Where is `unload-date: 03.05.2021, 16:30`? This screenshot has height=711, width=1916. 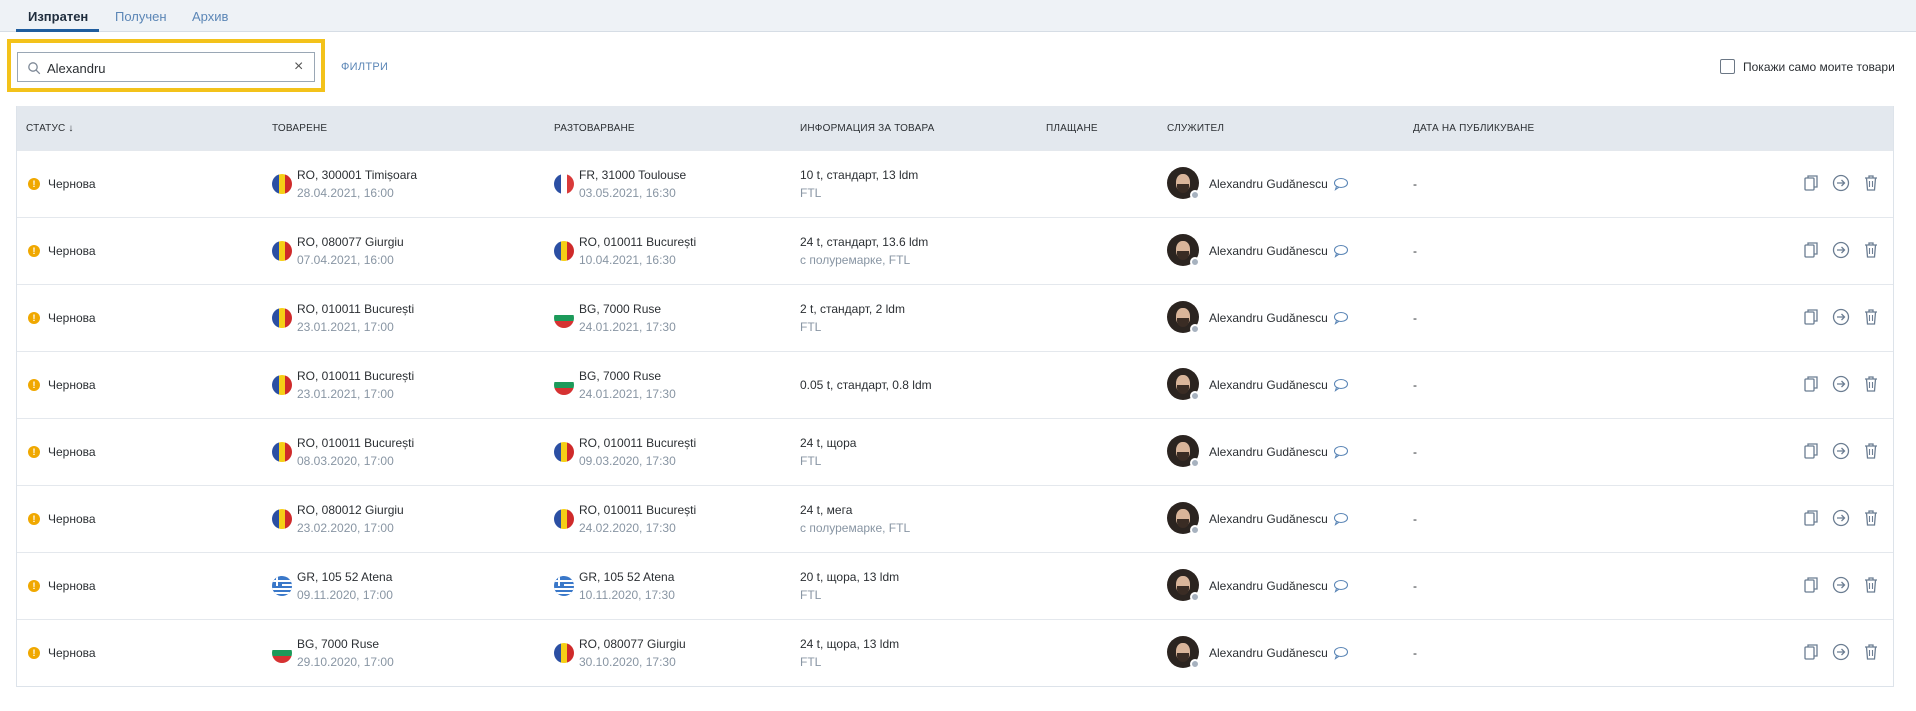
unload-date: 03.05.2021, 16:30 is located at coordinates (627, 193).